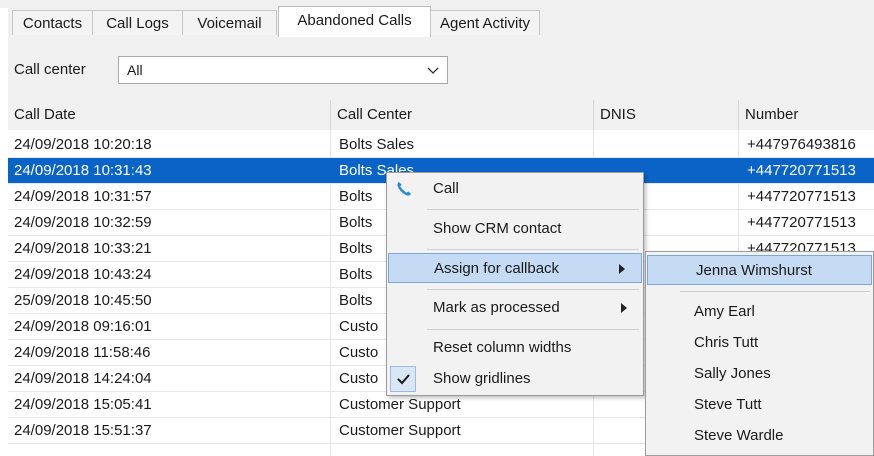 This screenshot has width=874, height=456. What do you see at coordinates (83, 144) in the screenshot?
I see `cell-date: 24/09/2018 10:20:18` at bounding box center [83, 144].